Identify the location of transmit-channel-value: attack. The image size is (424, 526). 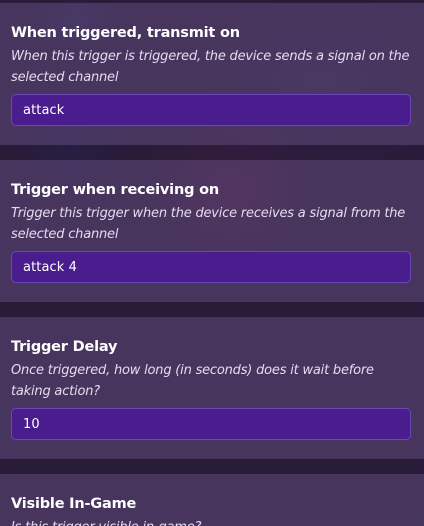
(44, 110).